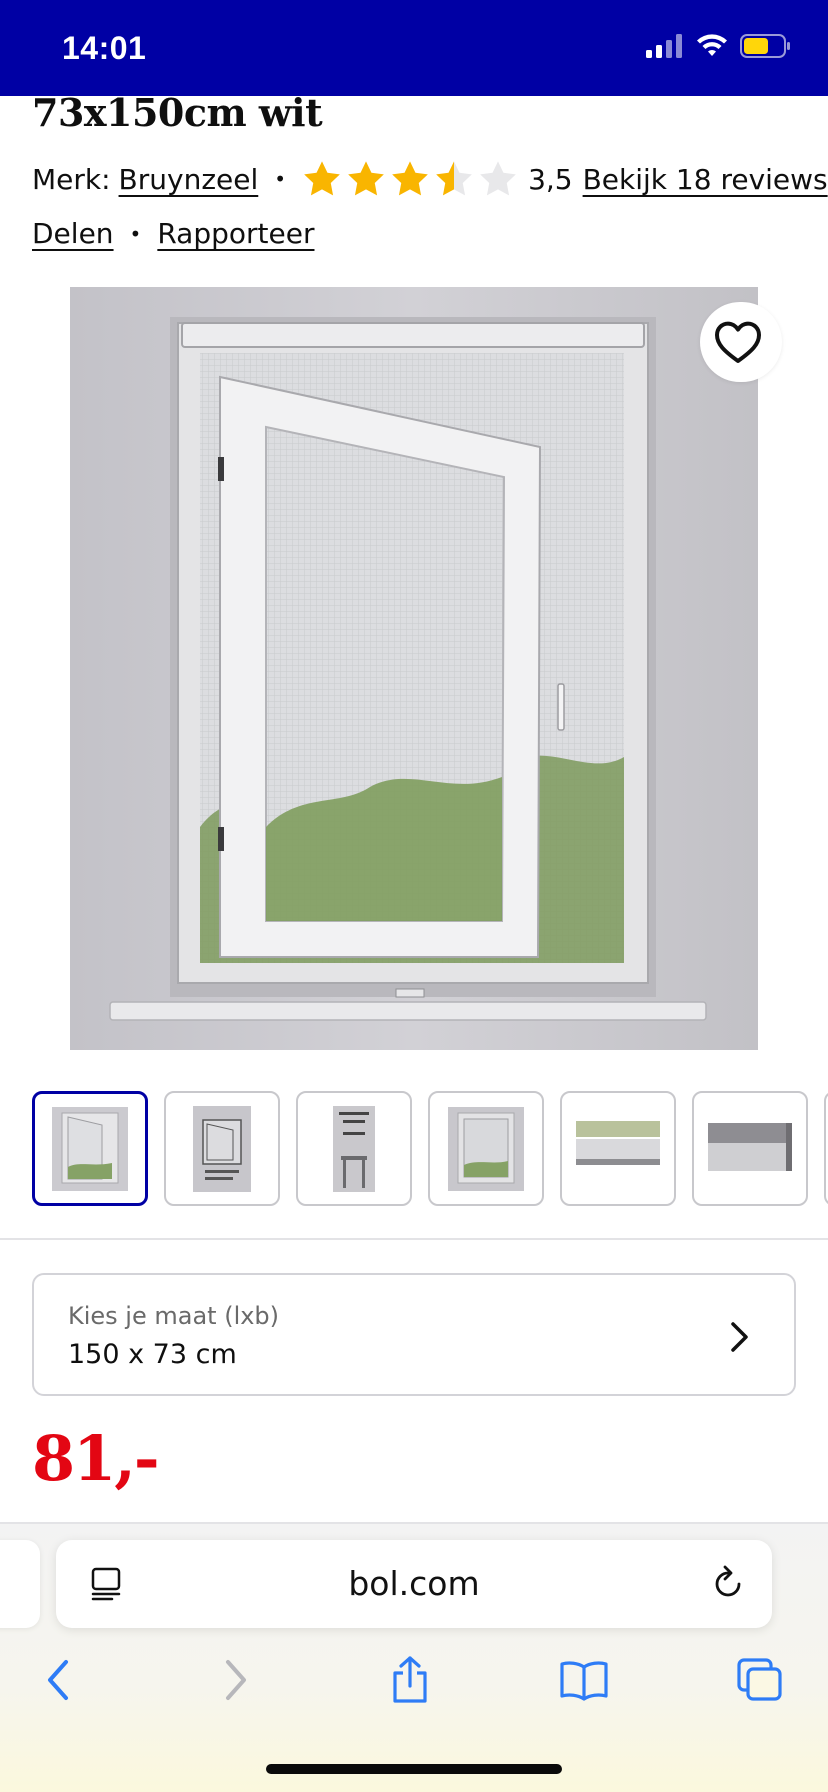 Image resolution: width=828 pixels, height=1792 pixels. What do you see at coordinates (71, 179) in the screenshot?
I see `brand-label: Merk:` at bounding box center [71, 179].